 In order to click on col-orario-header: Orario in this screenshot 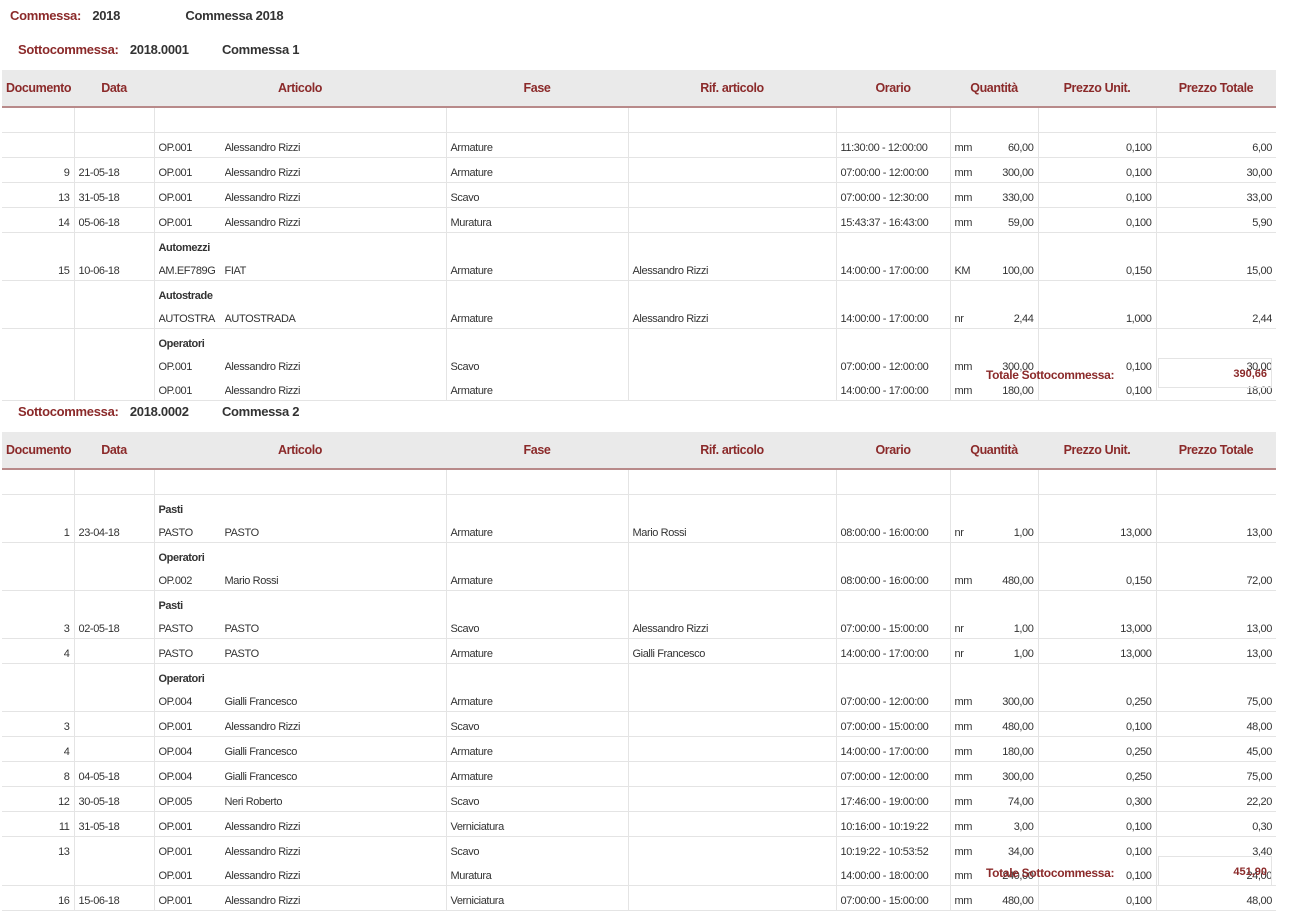, I will do `click(893, 451)`.